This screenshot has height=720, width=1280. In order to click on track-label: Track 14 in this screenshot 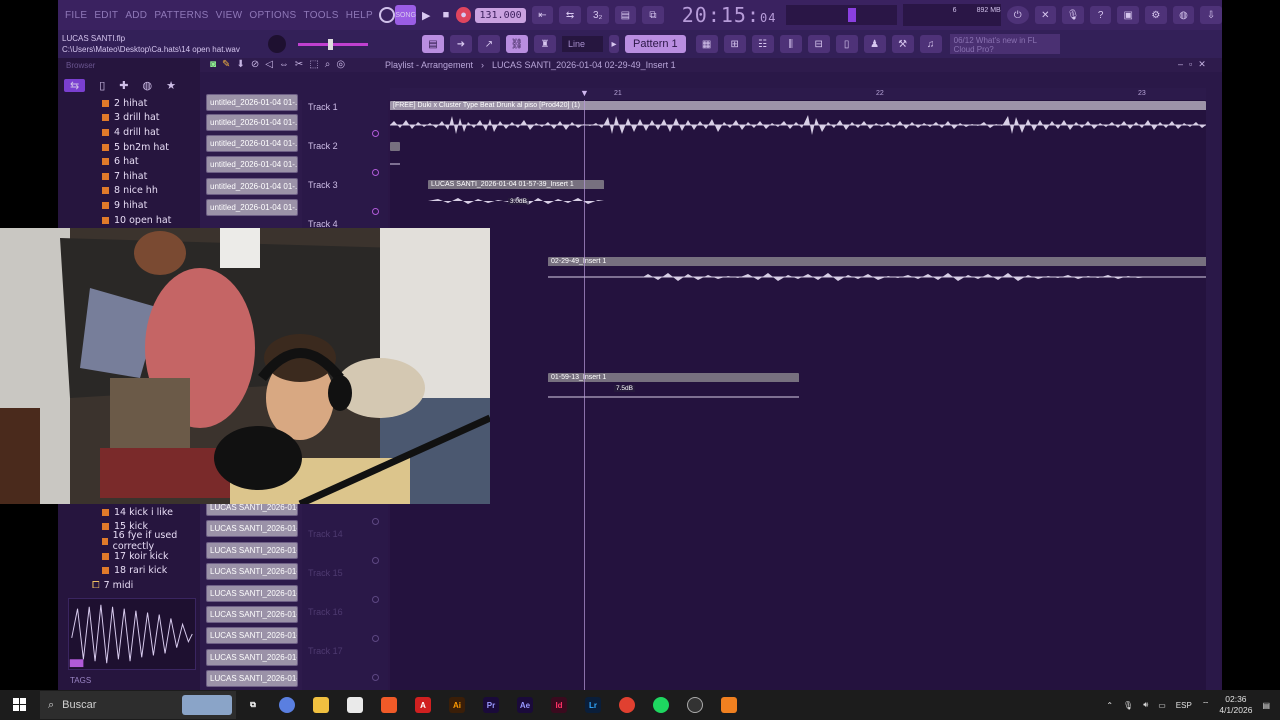, I will do `click(325, 534)`.